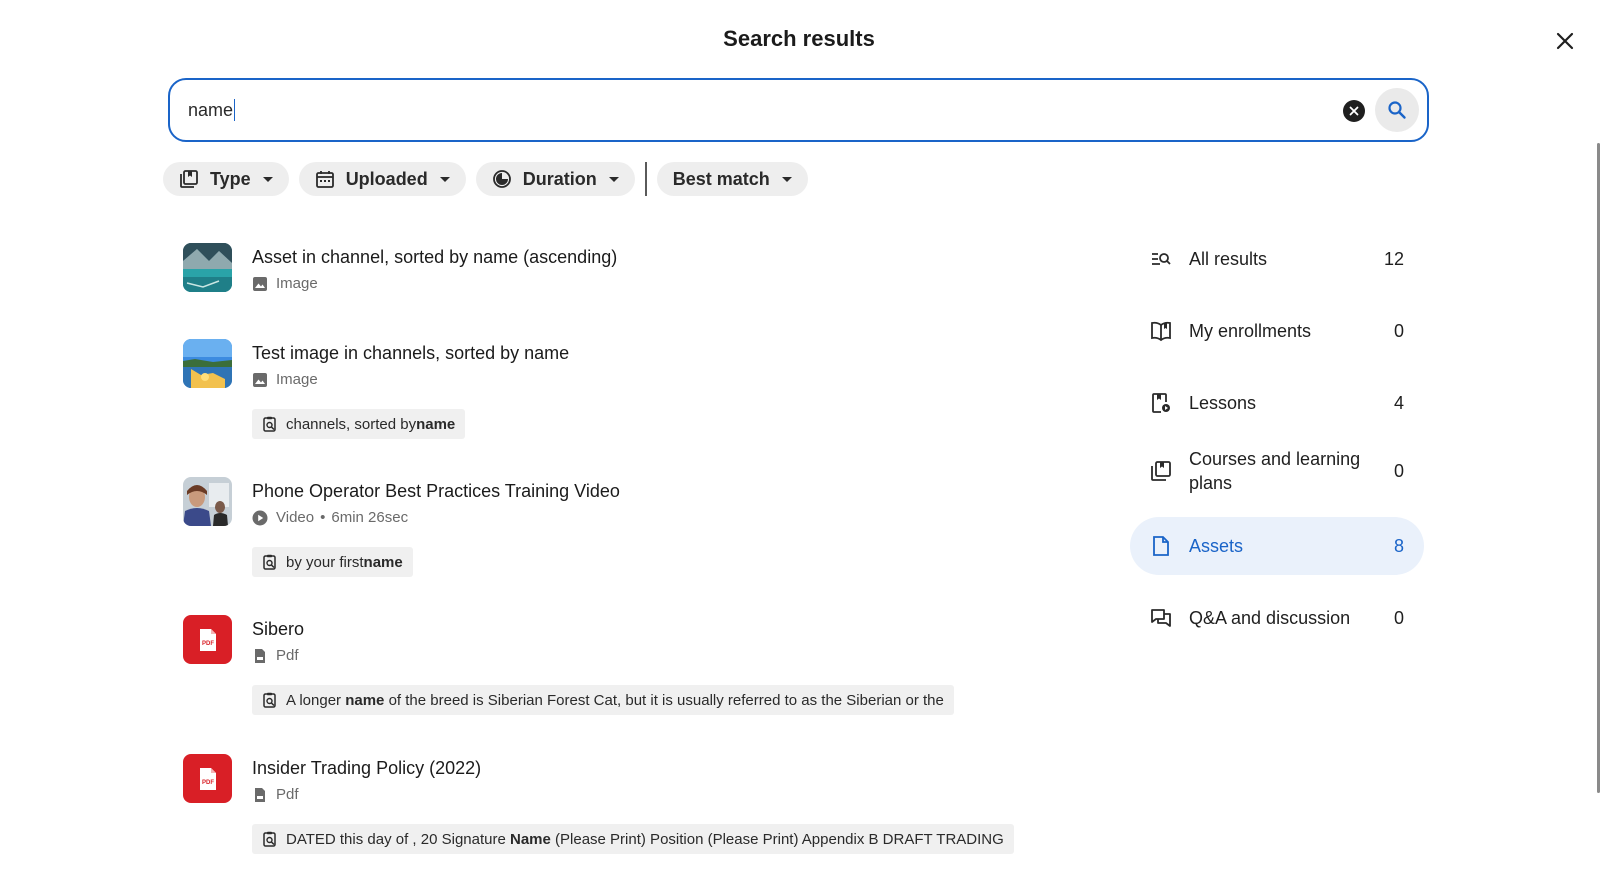 This screenshot has width=1600, height=874. I want to click on search-button, so click(1397, 110).